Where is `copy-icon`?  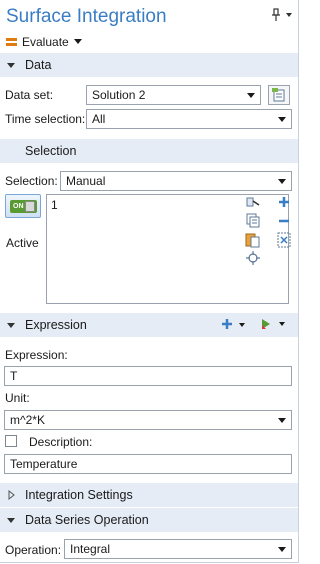 copy-icon is located at coordinates (253, 221).